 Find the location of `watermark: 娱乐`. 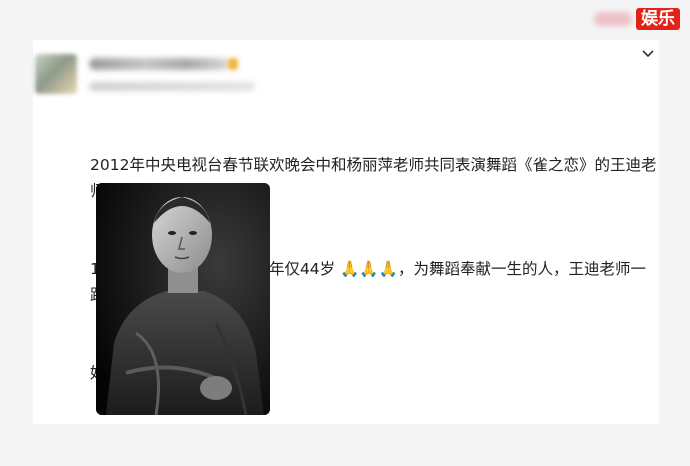

watermark: 娱乐 is located at coordinates (637, 19).